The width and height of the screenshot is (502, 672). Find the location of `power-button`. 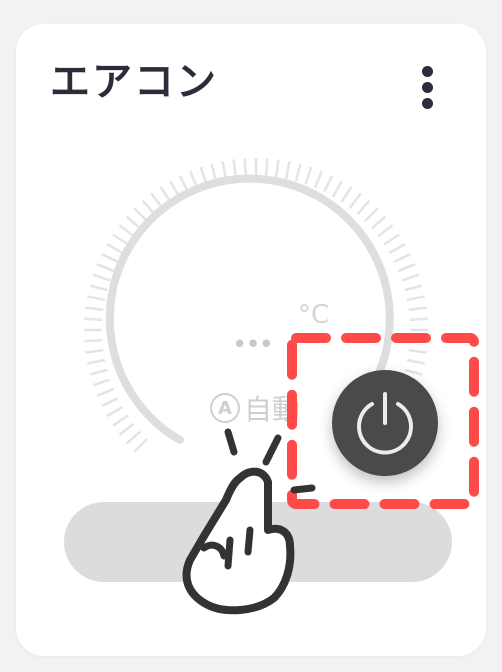

power-button is located at coordinates (385, 423).